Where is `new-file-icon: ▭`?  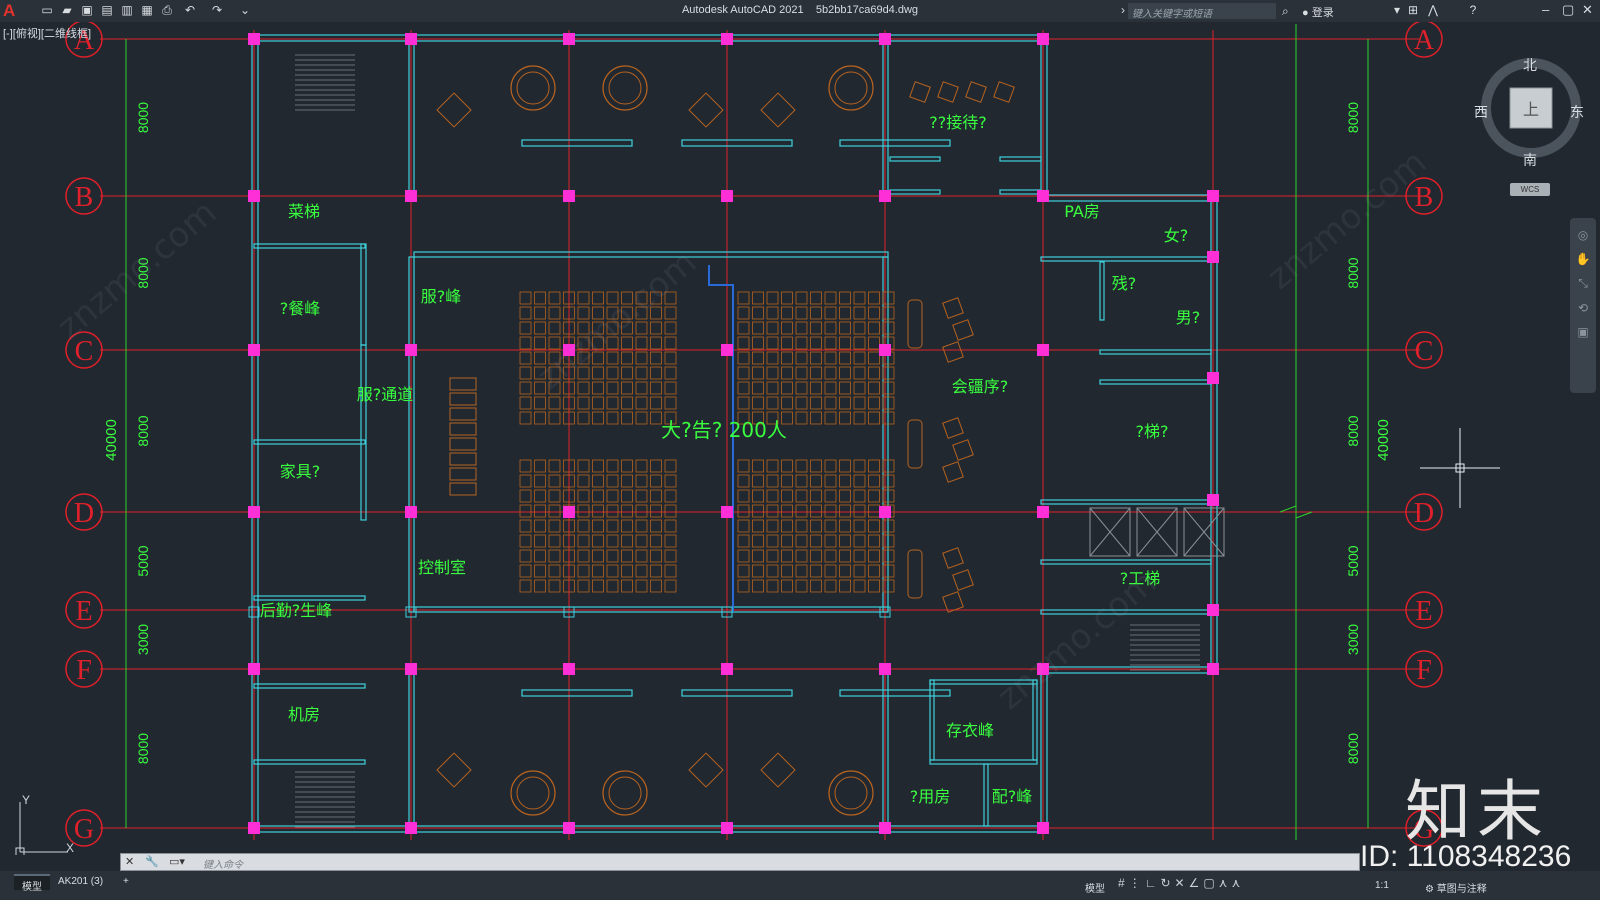
new-file-icon: ▭ is located at coordinates (47, 10).